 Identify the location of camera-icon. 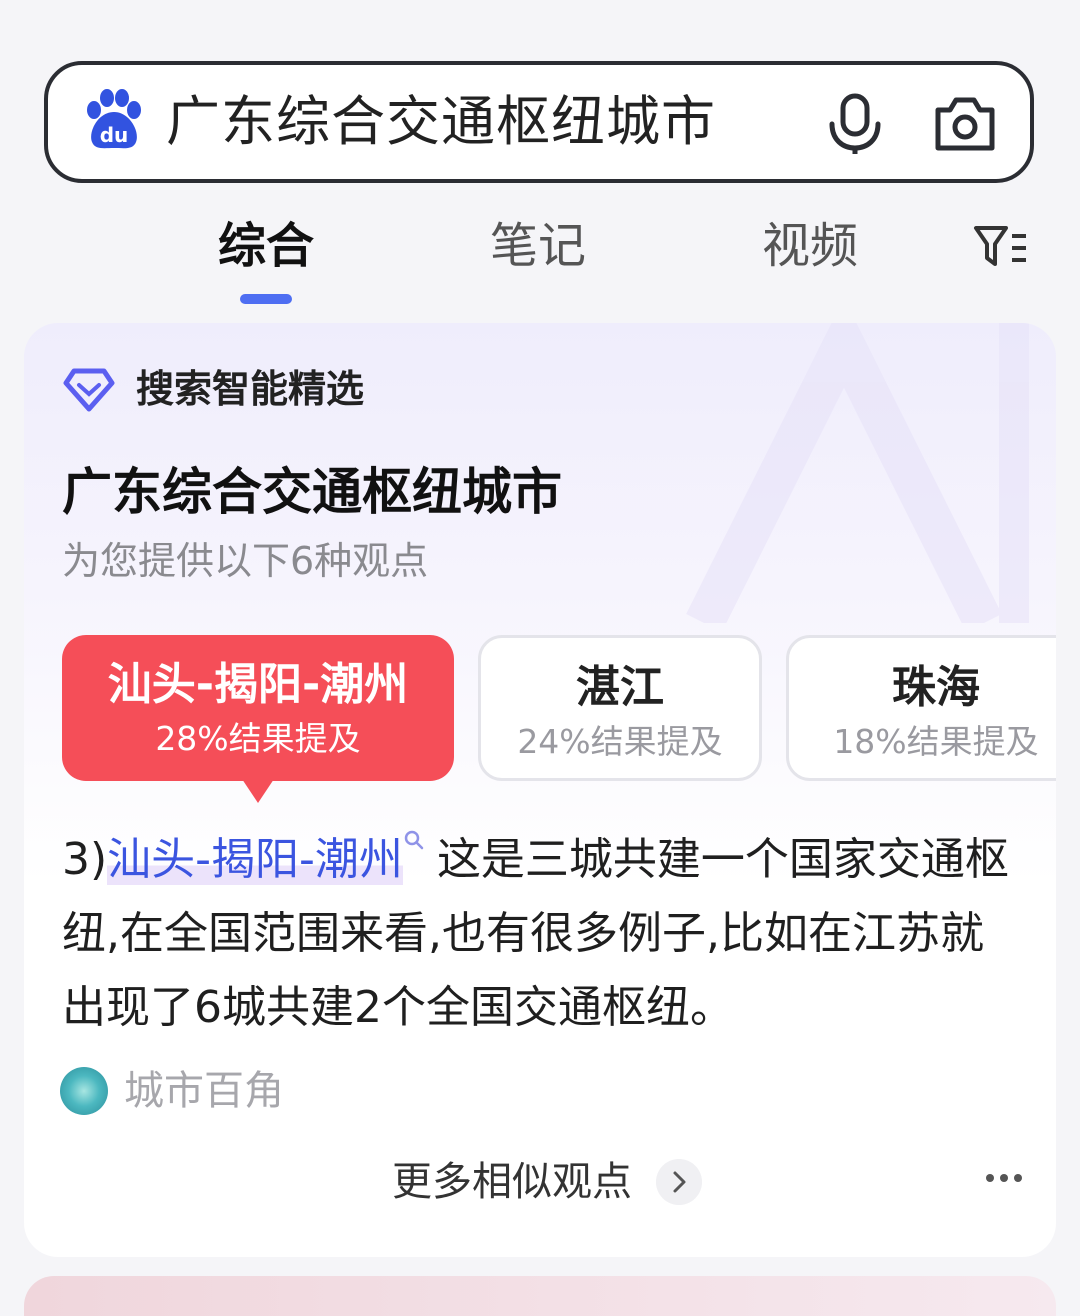
(965, 123).